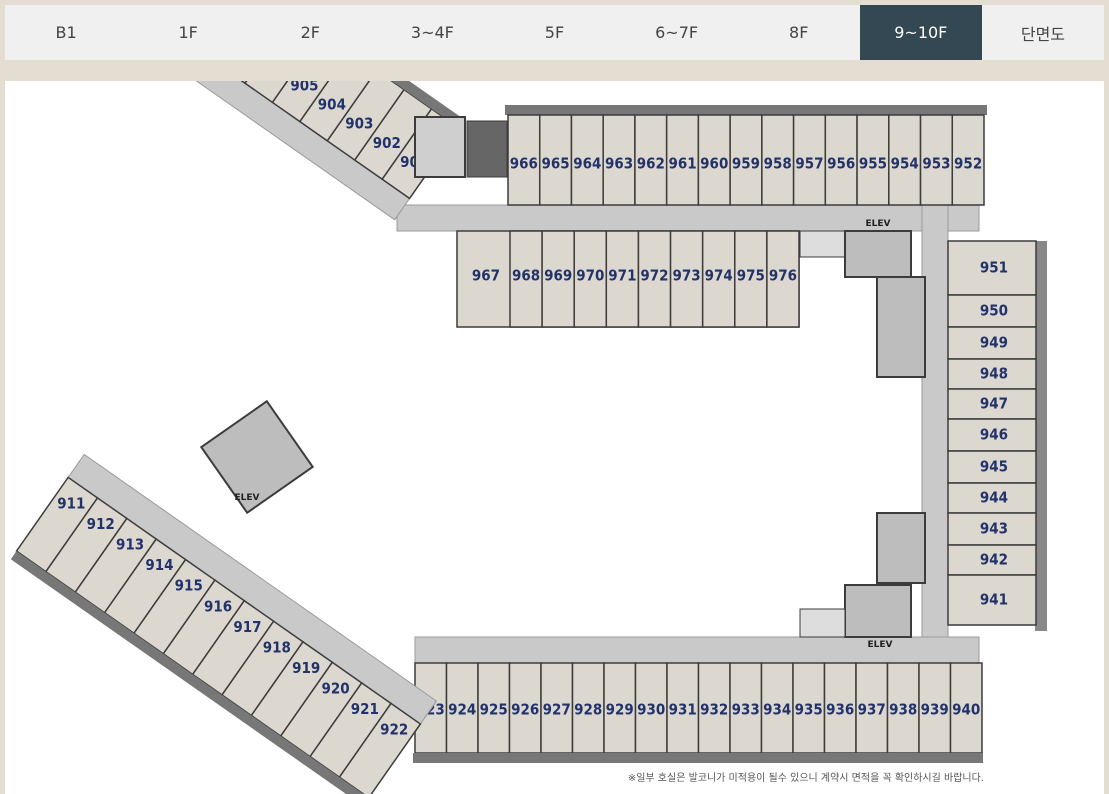  I want to click on balcony-right, so click(1041, 436).